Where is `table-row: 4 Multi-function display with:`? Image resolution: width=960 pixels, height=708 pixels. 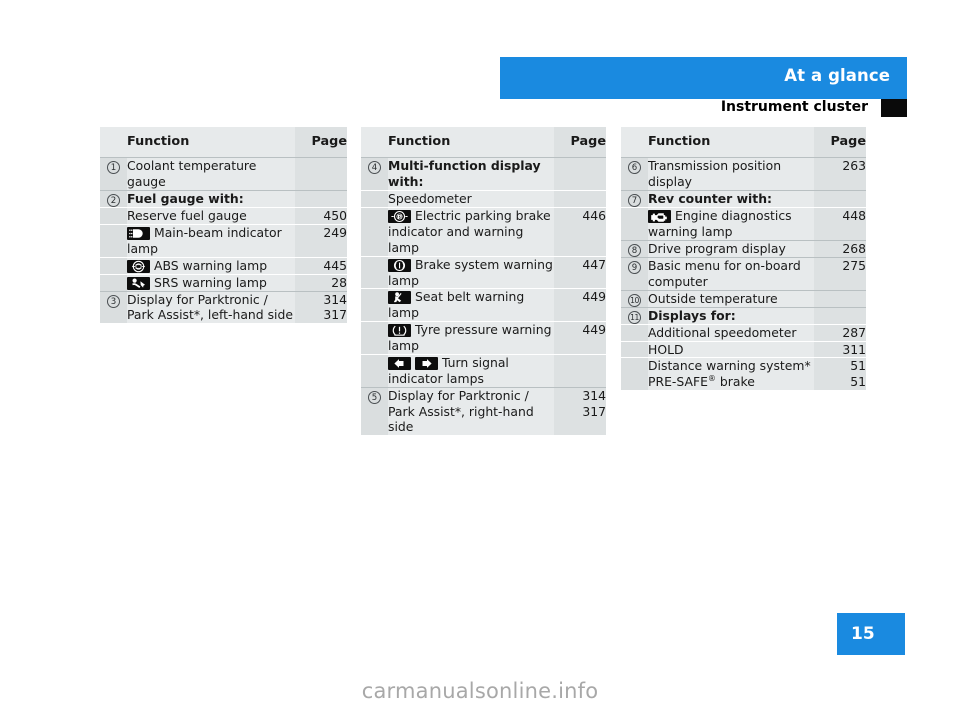 table-row: 4 Multi-function display with: is located at coordinates (483, 174).